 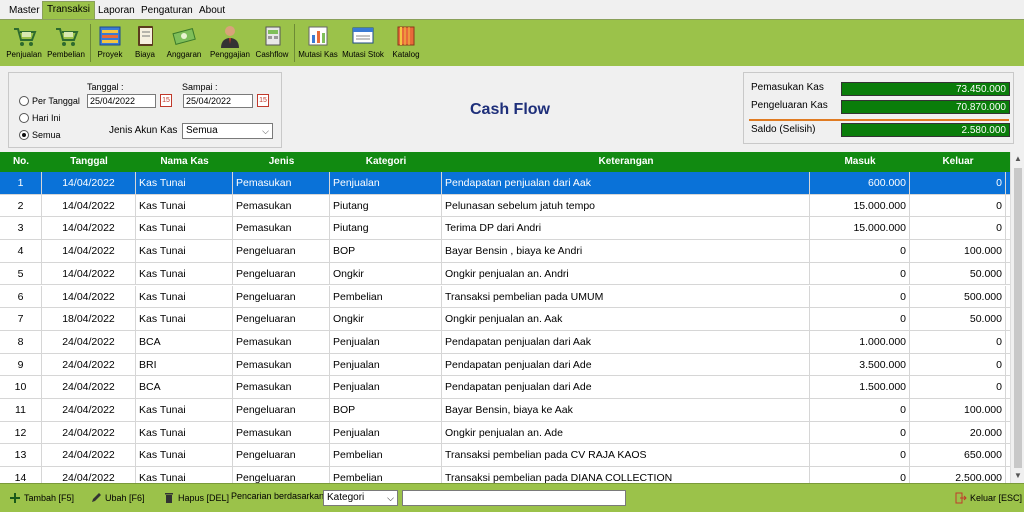 I want to click on tanggal-input: 25/04/2022, so click(x=121, y=101).